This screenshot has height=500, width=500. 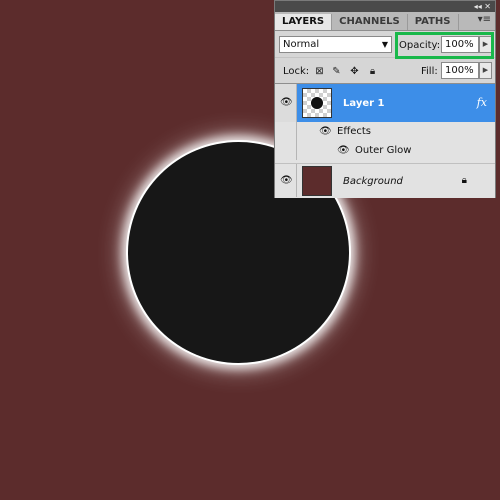 I want to click on panel-titlebar: ◂◂ ✕, so click(x=385, y=6).